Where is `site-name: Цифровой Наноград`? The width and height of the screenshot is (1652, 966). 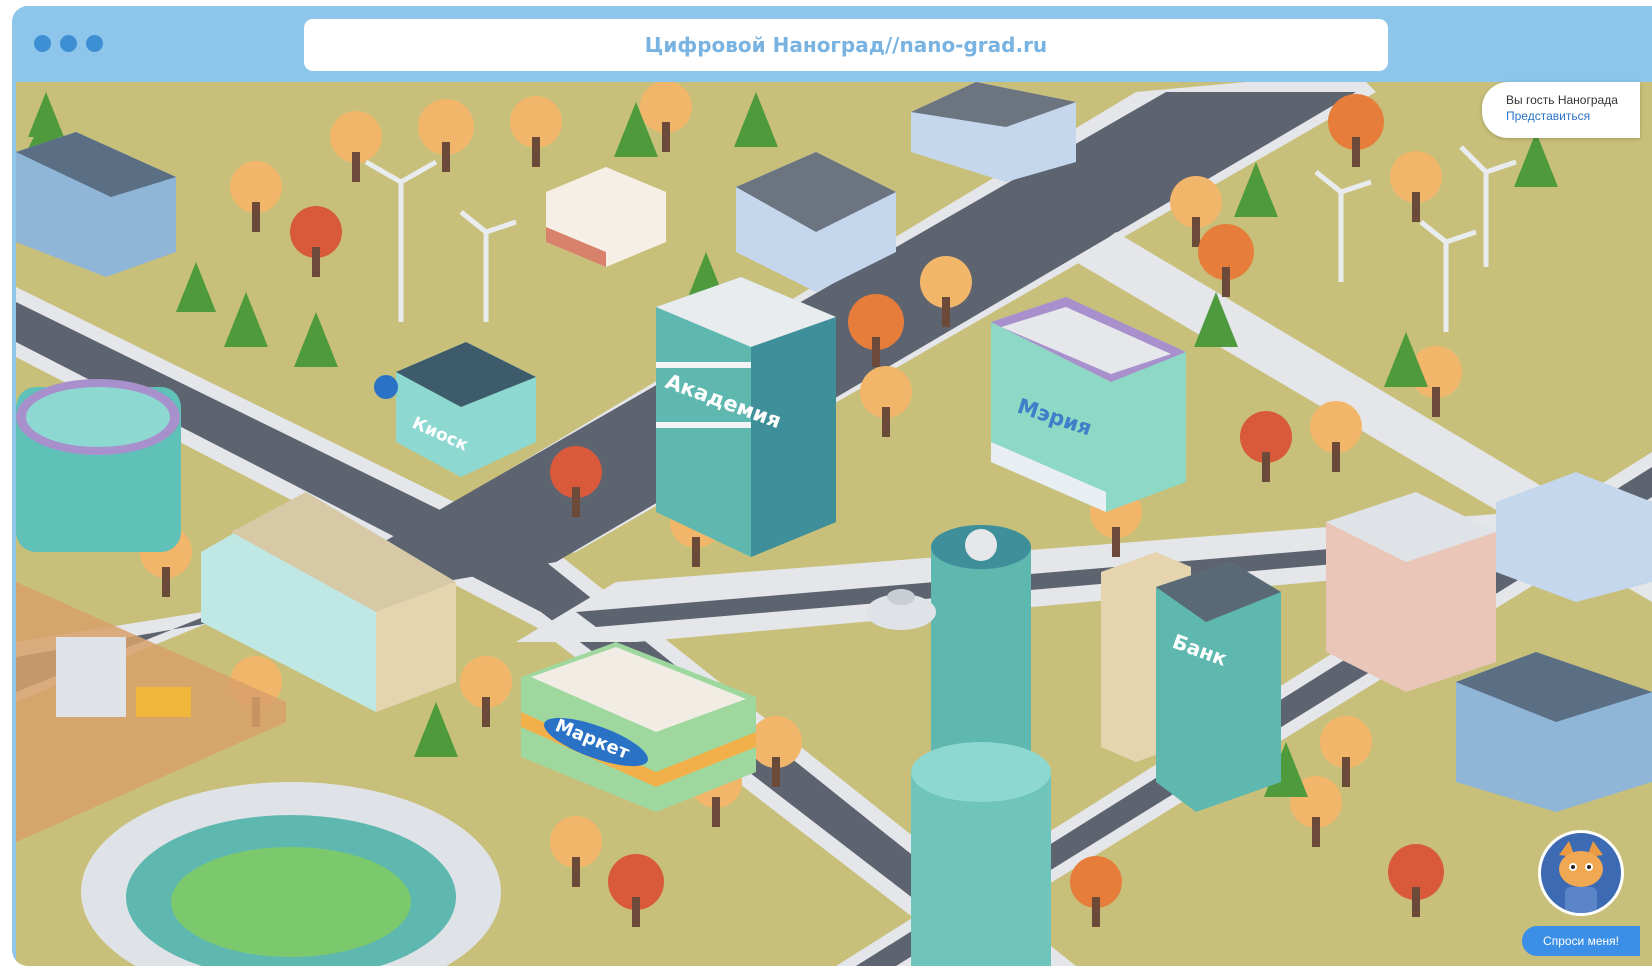 site-name: Цифровой Наноград is located at coordinates (764, 45).